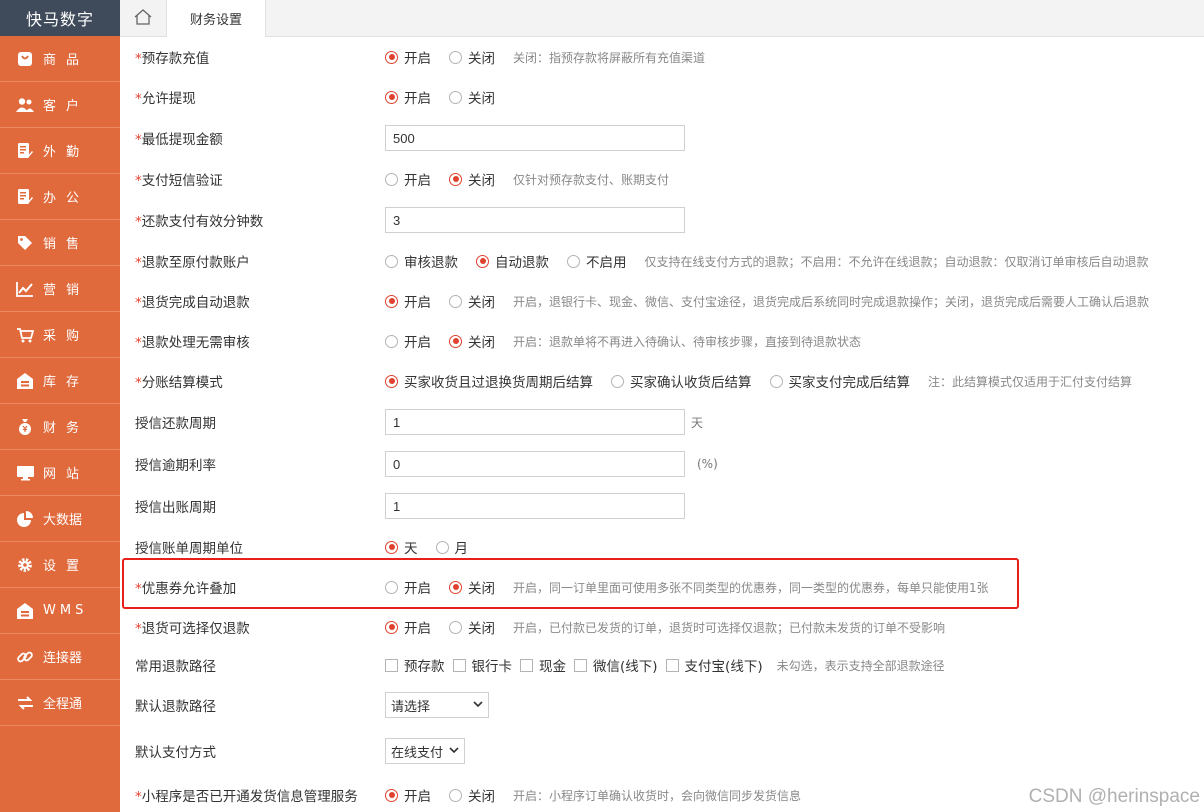  What do you see at coordinates (415, 665) in the screenshot?
I see `checkbox-refund-prepay: 预存款` at bounding box center [415, 665].